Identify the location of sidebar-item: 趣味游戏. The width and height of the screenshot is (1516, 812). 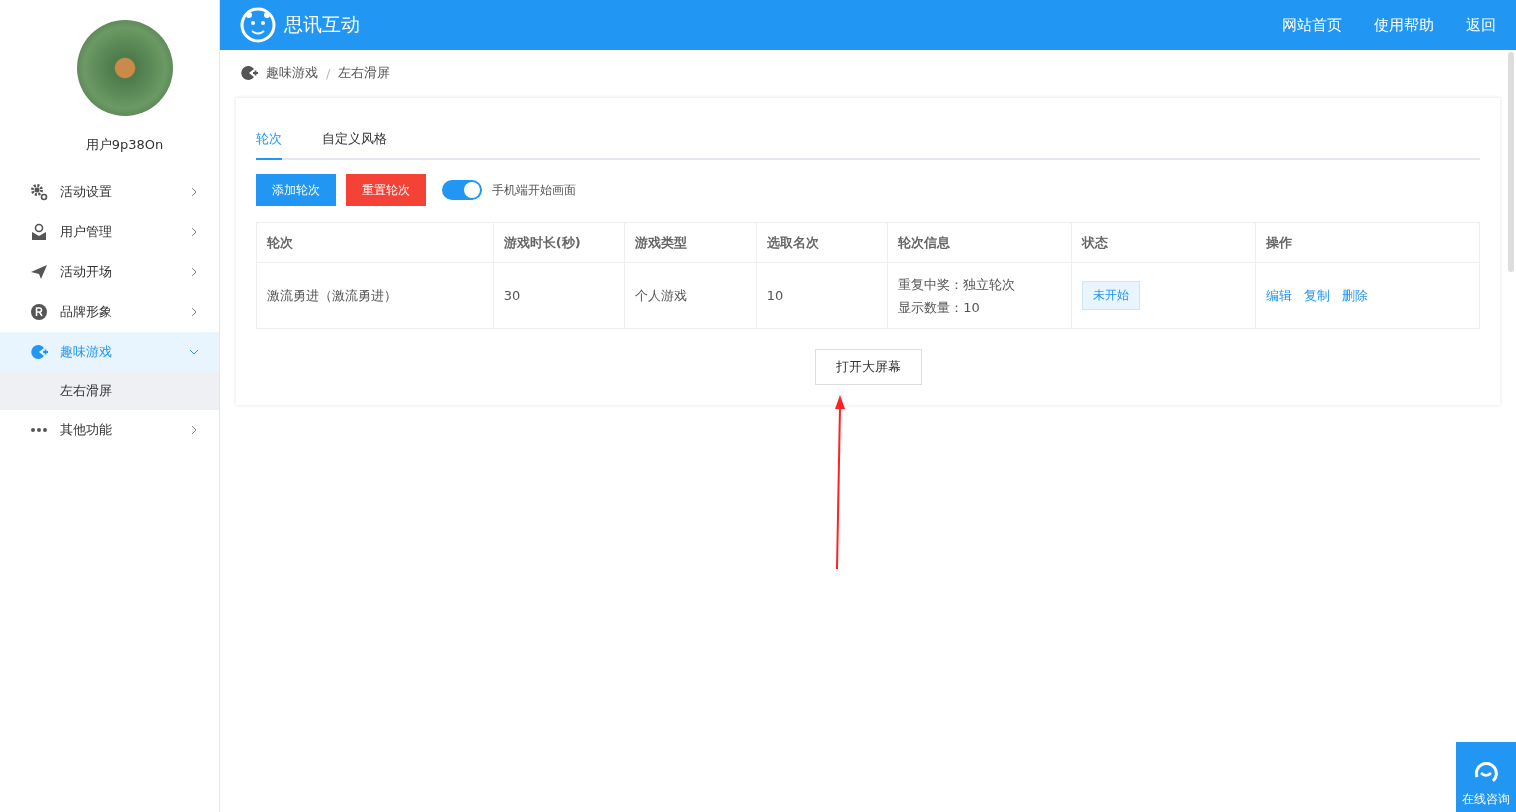
(109, 352).